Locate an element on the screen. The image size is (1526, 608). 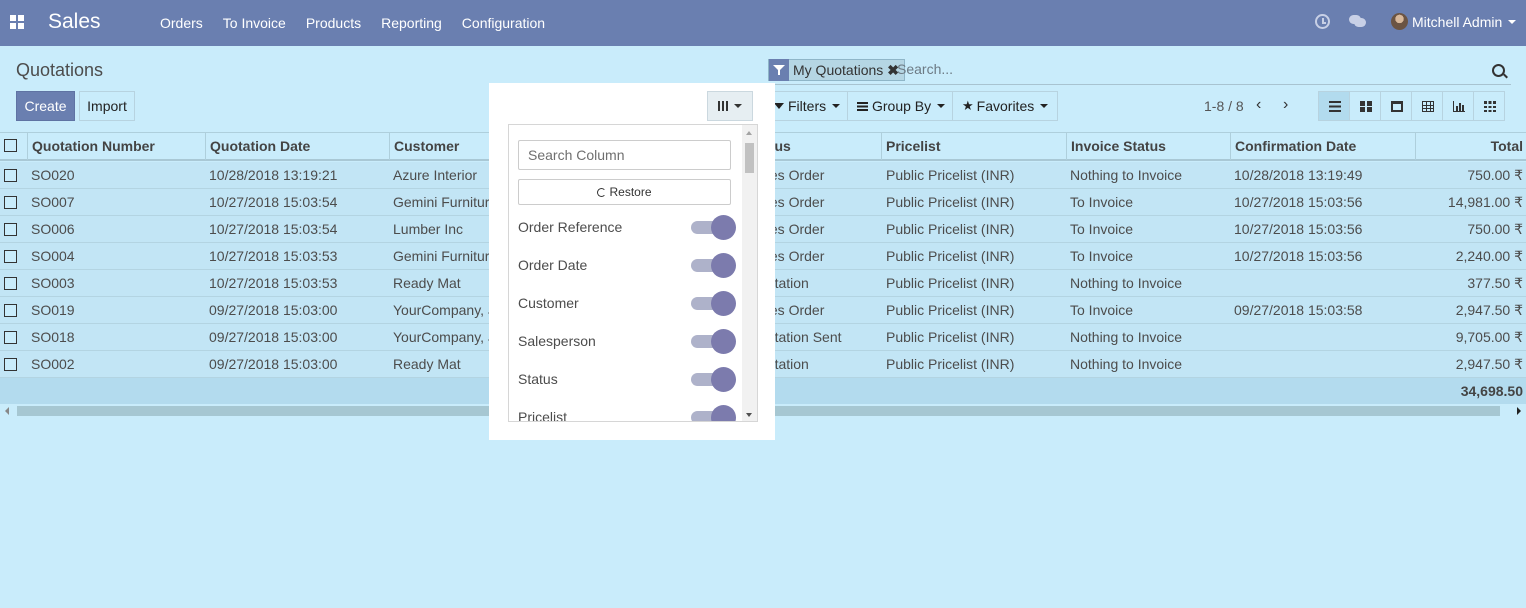
menu-item-configuration: Configuration is located at coordinates (503, 23).